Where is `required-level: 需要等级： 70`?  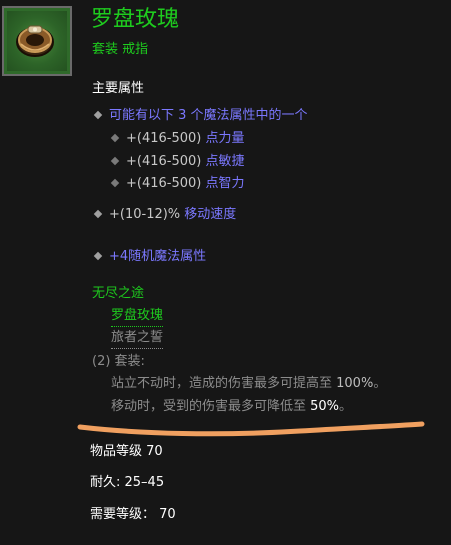 required-level: 需要等级： 70 is located at coordinates (133, 514).